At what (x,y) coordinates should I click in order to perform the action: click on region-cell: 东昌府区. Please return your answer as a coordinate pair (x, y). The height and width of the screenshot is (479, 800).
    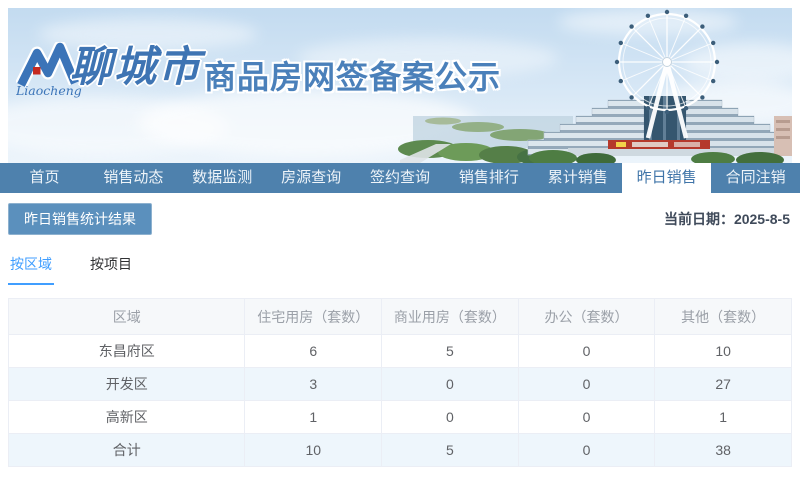
    Looking at the image, I should click on (126, 351).